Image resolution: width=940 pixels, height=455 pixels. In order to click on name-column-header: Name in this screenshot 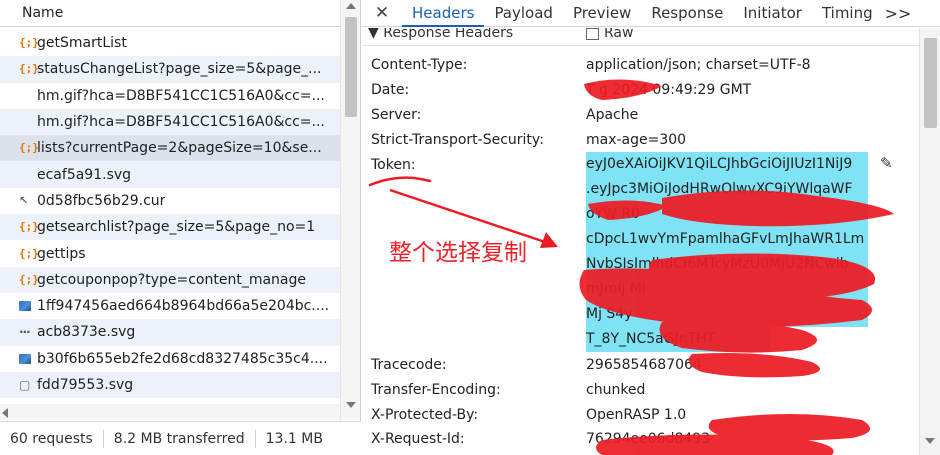, I will do `click(170, 13)`.